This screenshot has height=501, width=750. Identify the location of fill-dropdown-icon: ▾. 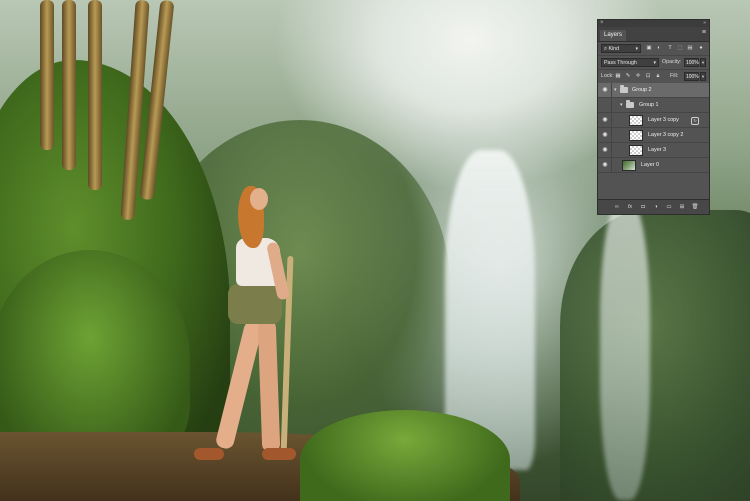
(703, 76).